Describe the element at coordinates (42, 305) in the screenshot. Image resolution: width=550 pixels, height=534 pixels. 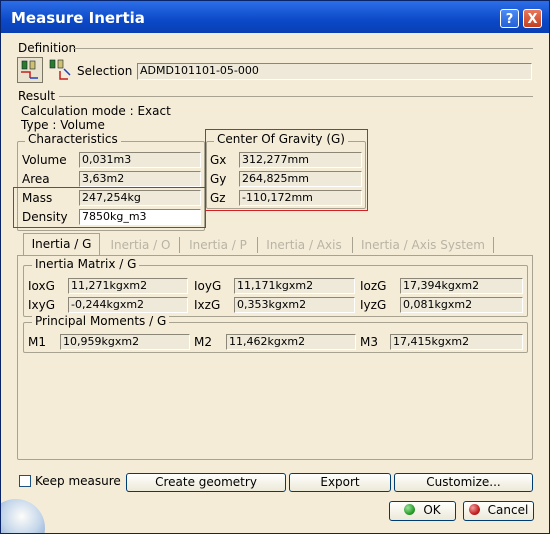
I see `ixyg-label: IxyG` at that location.